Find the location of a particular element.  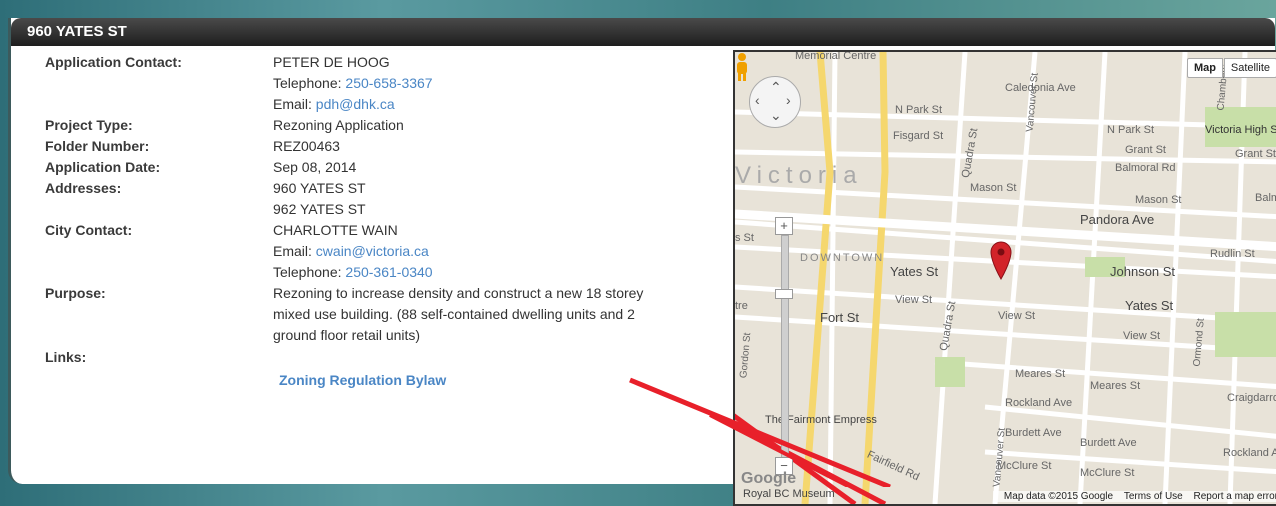

street-label: Fisgard St is located at coordinates (918, 136).